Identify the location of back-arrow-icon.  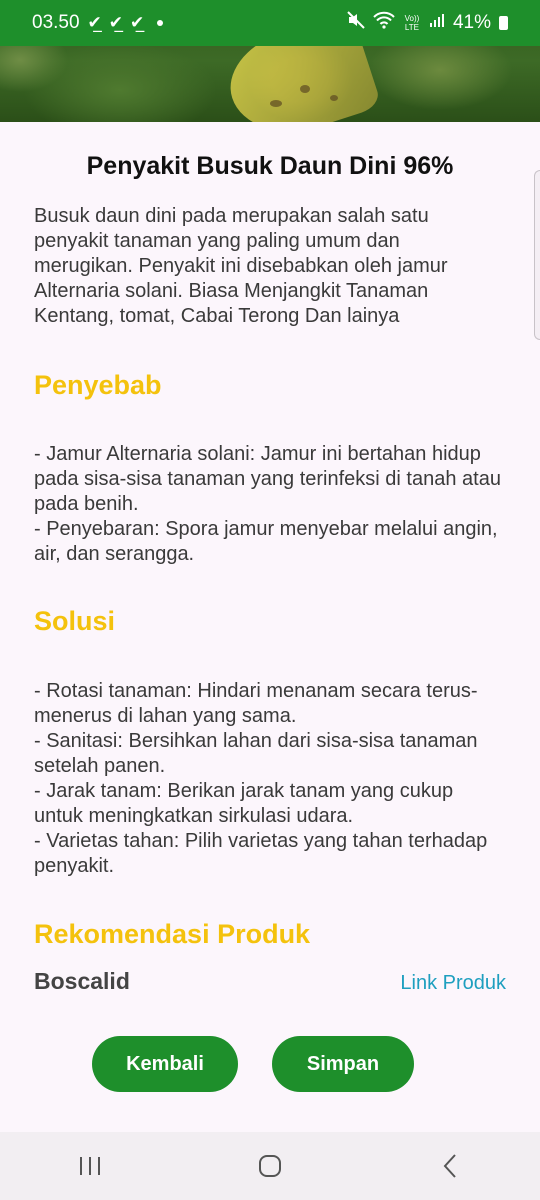
(449, 1166).